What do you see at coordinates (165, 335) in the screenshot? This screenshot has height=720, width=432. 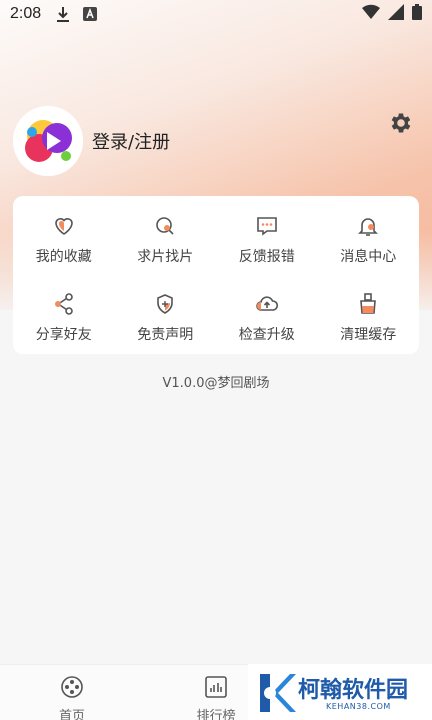 I see `menu-item-label: 免责声明` at bounding box center [165, 335].